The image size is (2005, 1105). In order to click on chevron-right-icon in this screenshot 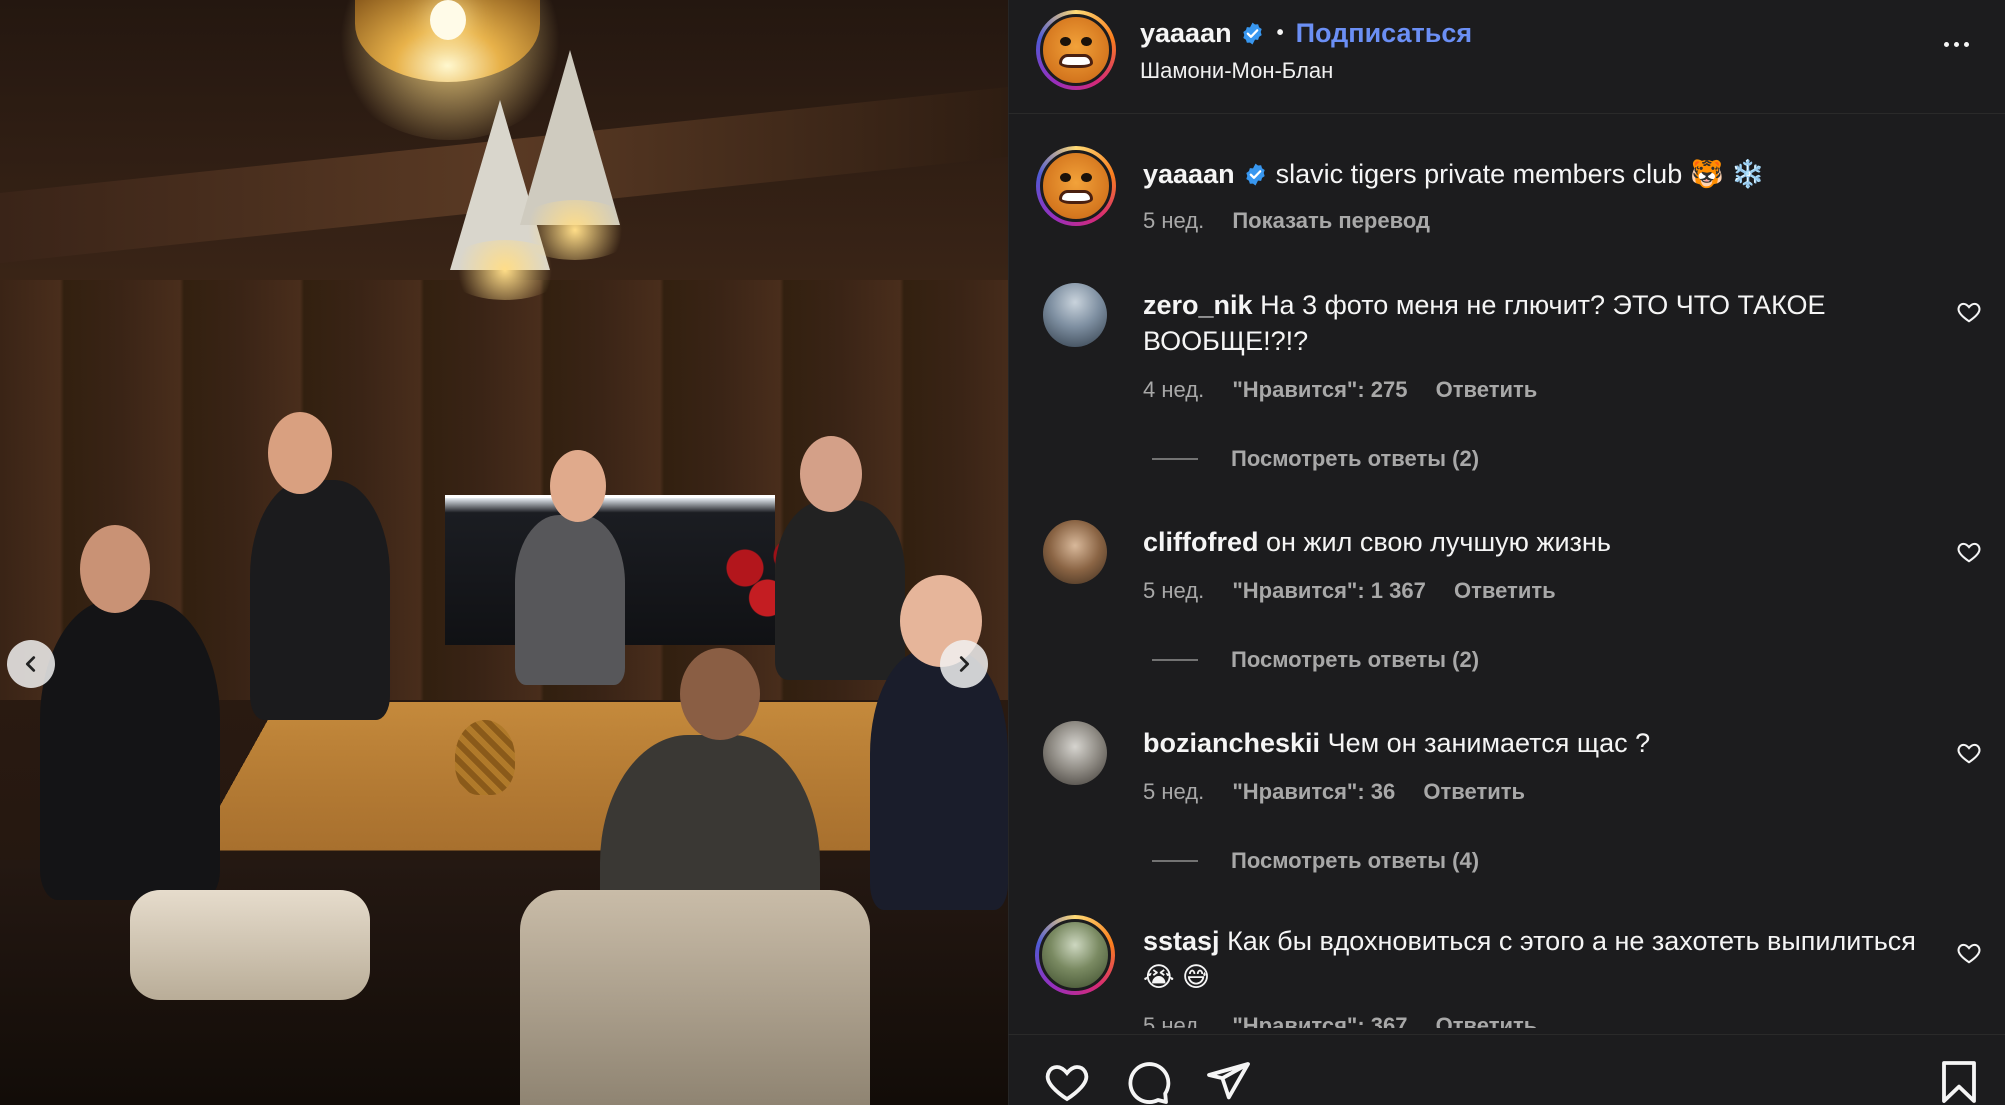, I will do `click(964, 664)`.